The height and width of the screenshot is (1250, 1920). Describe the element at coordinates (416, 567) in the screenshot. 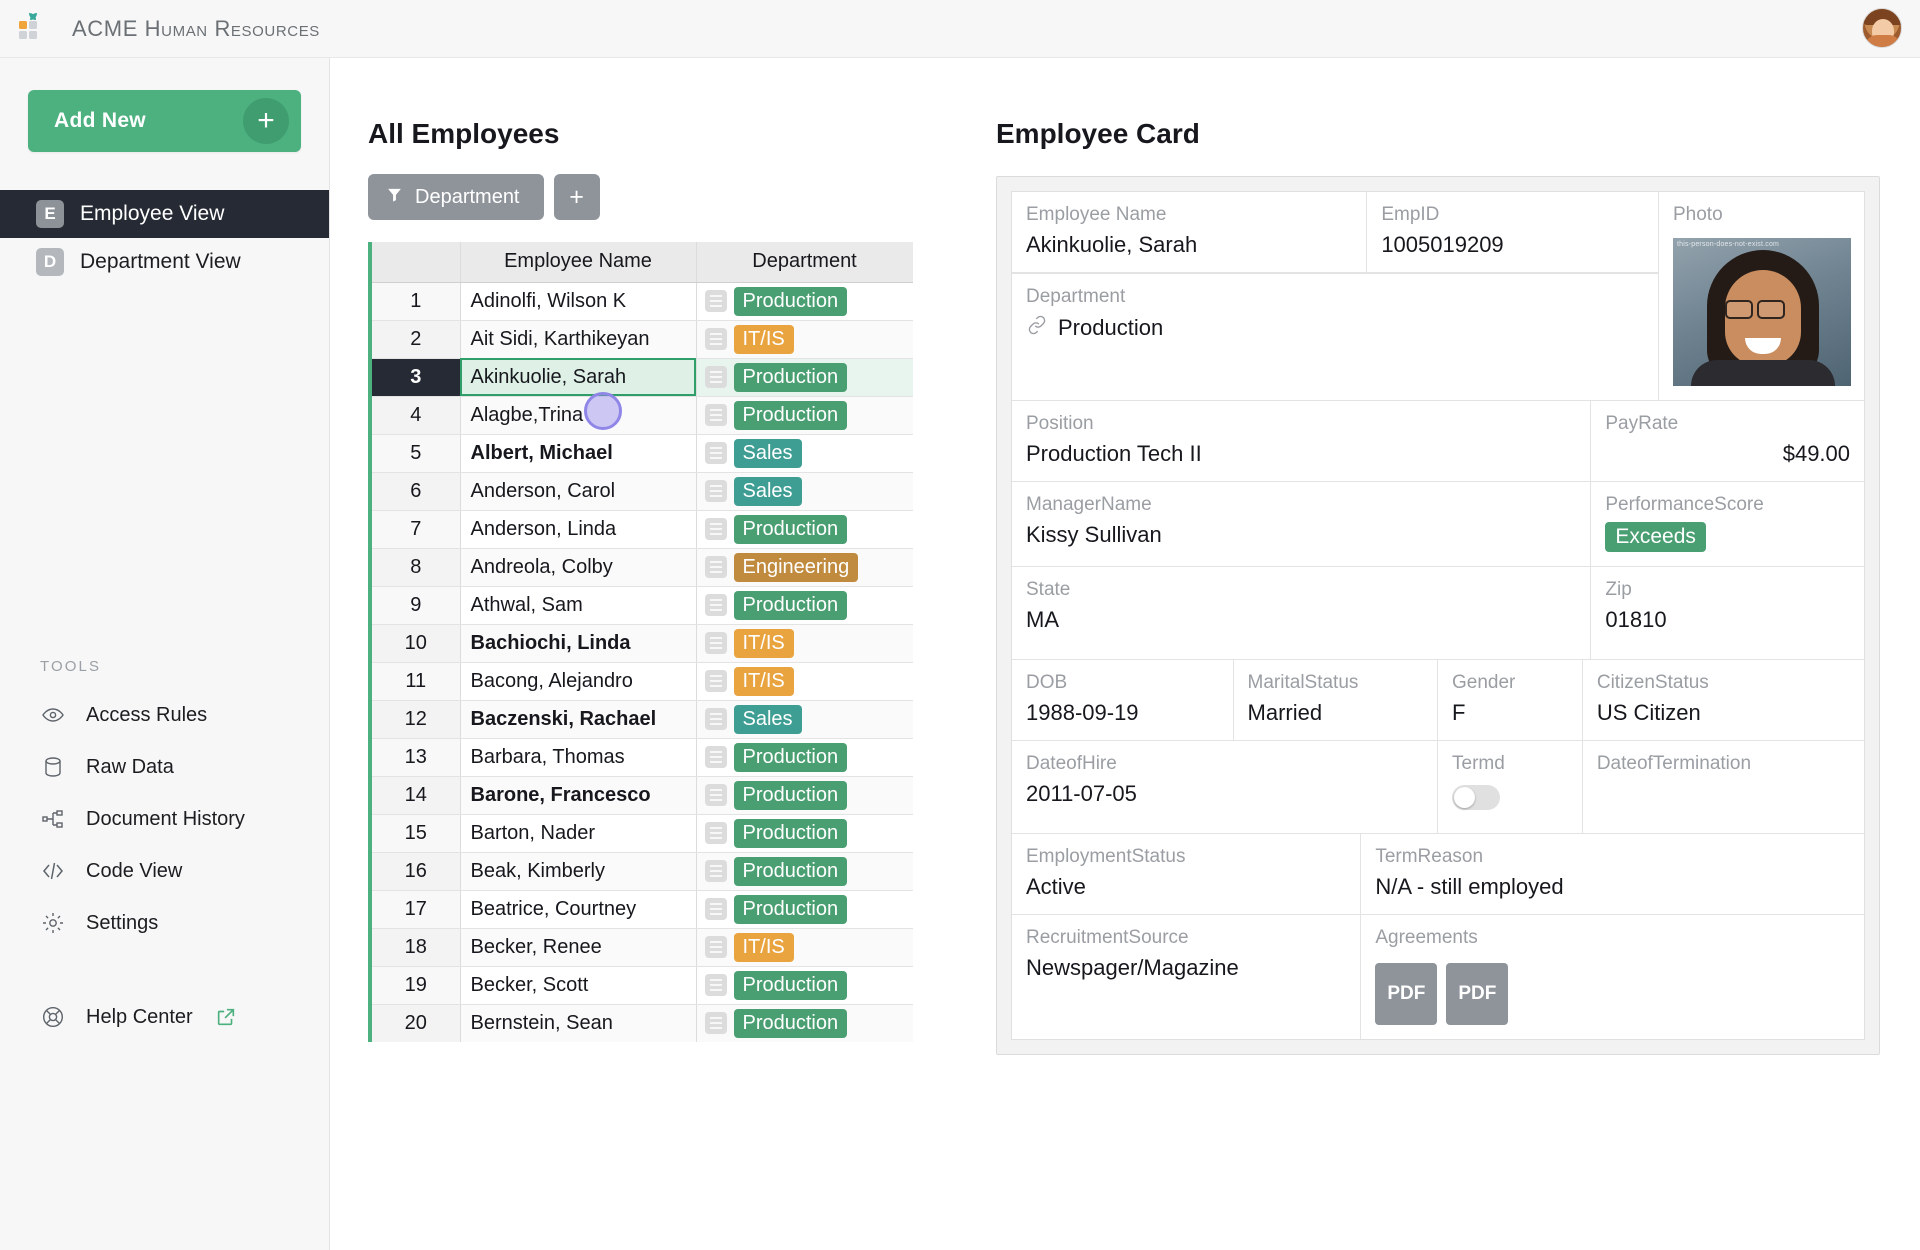

I see `row-number-cell: 8` at that location.